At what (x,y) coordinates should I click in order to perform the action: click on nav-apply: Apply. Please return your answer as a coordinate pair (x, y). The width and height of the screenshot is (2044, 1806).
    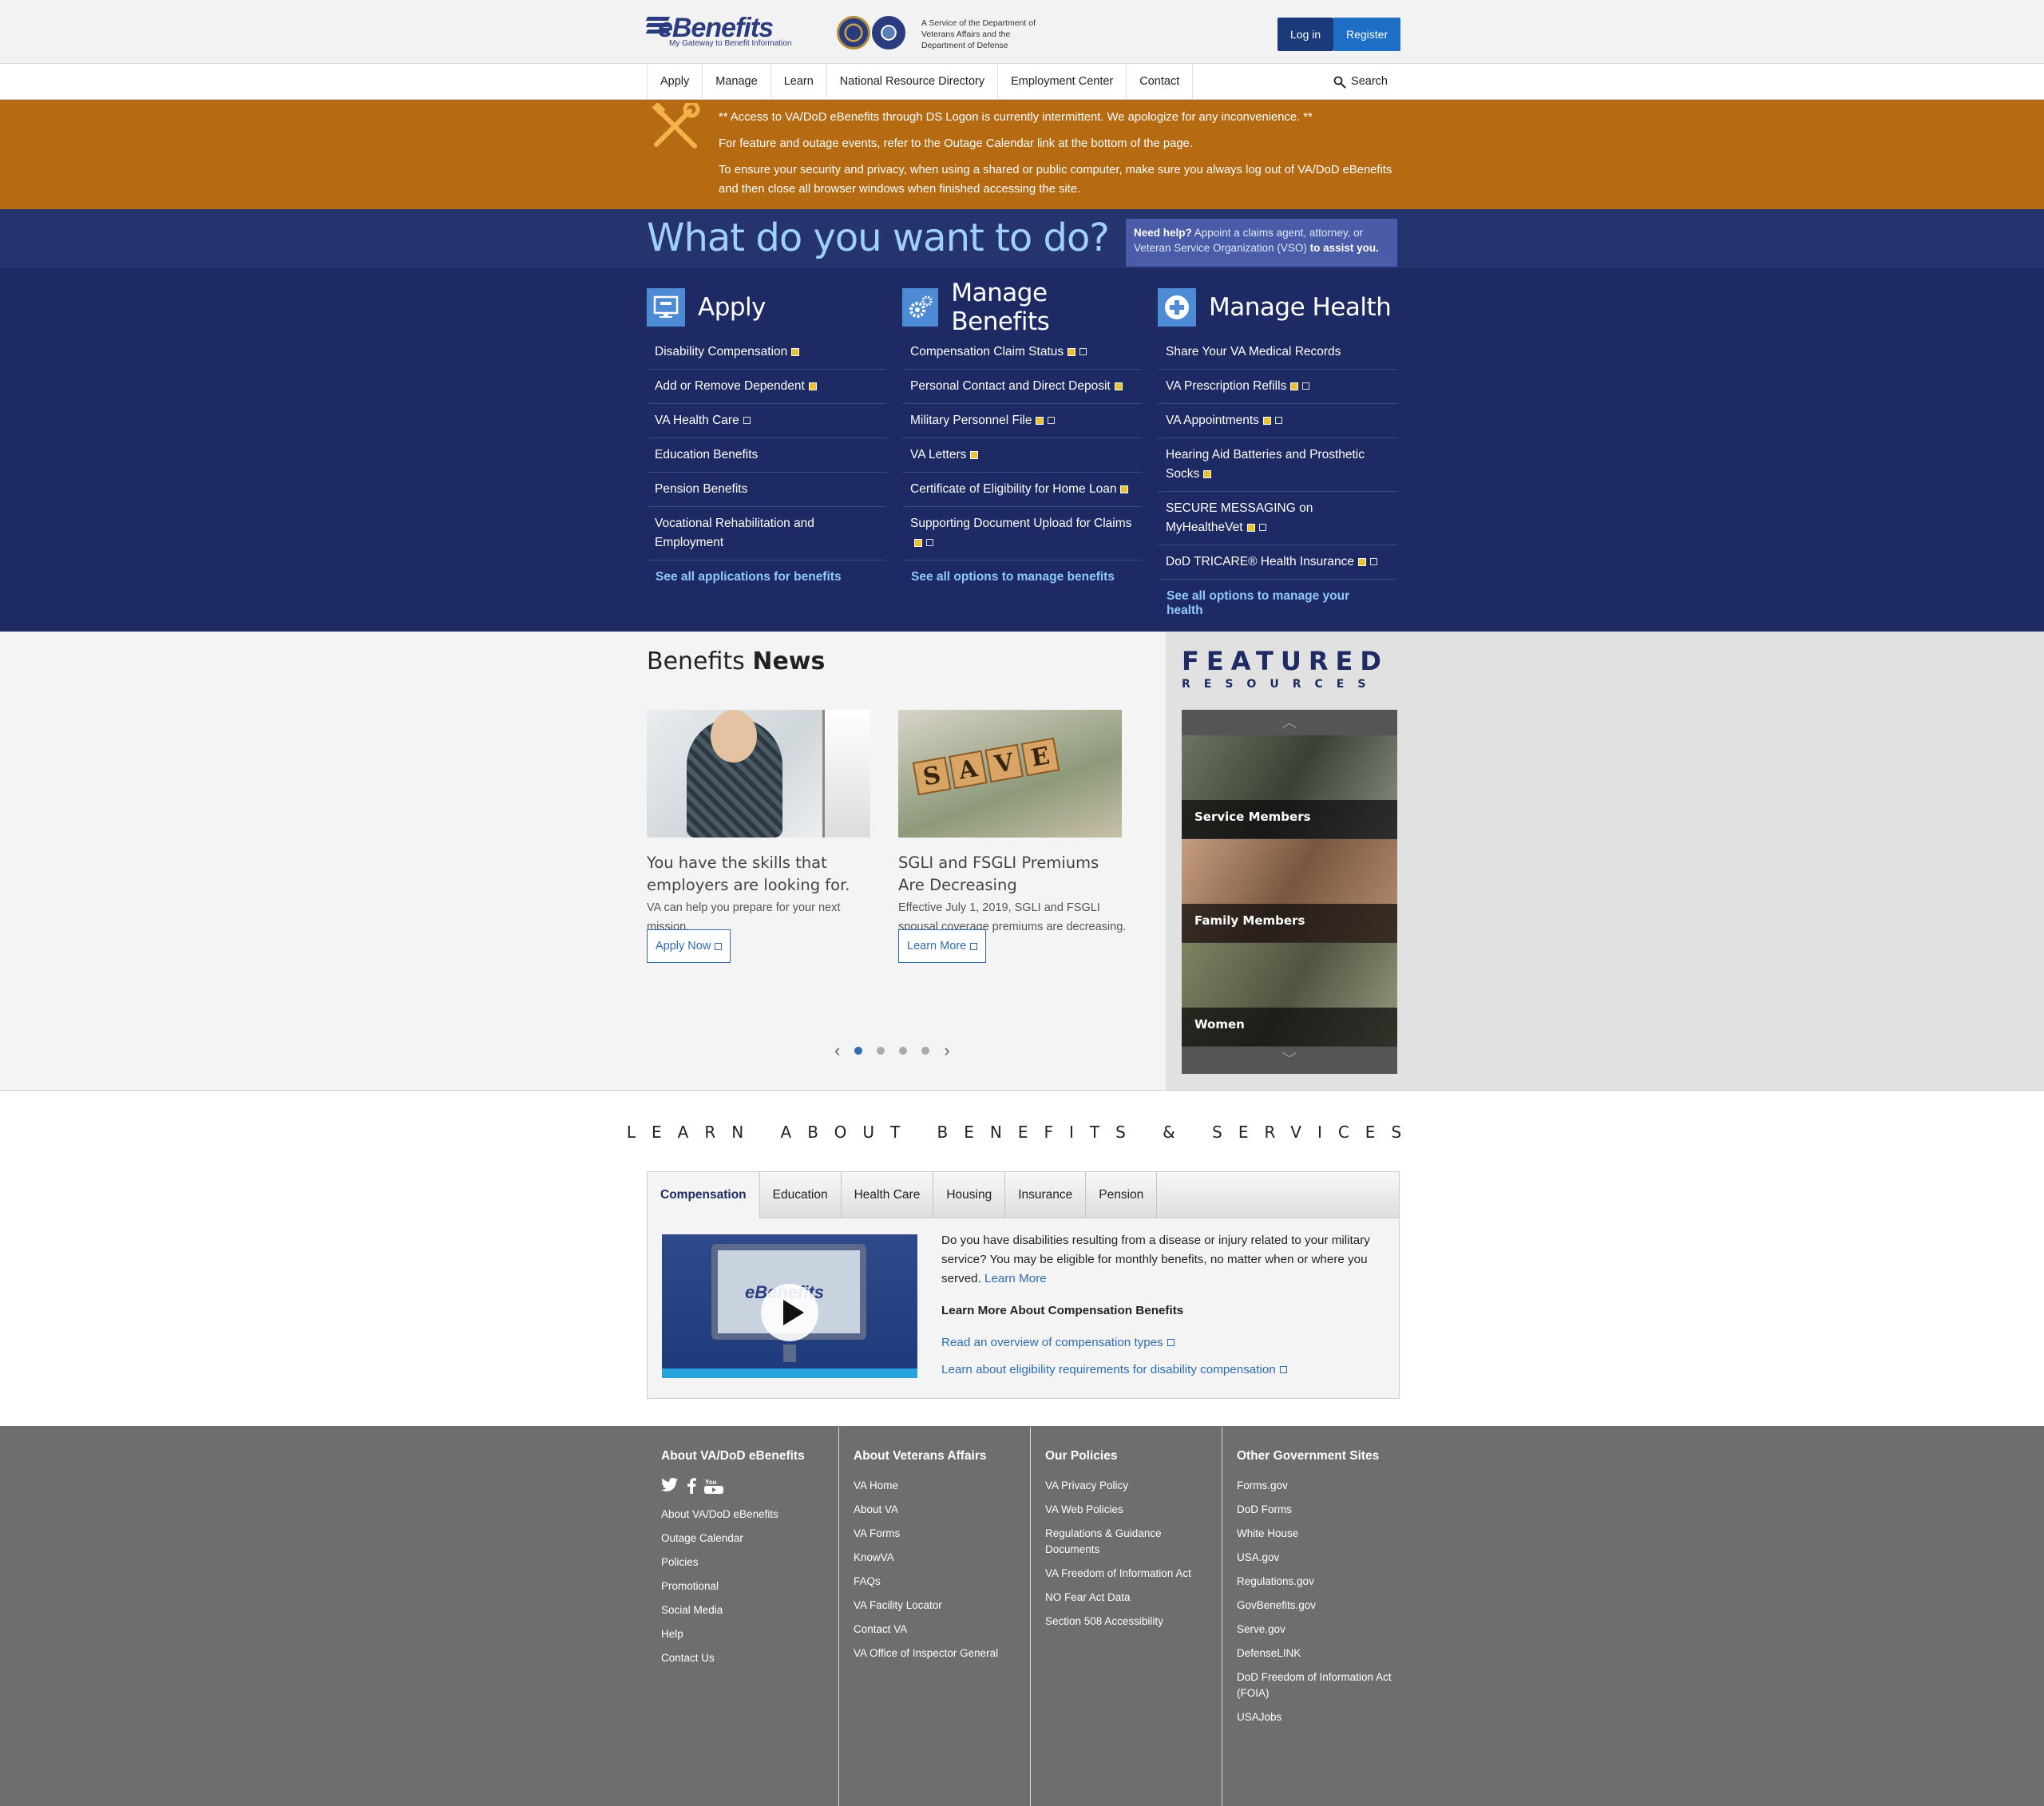
    Looking at the image, I should click on (675, 82).